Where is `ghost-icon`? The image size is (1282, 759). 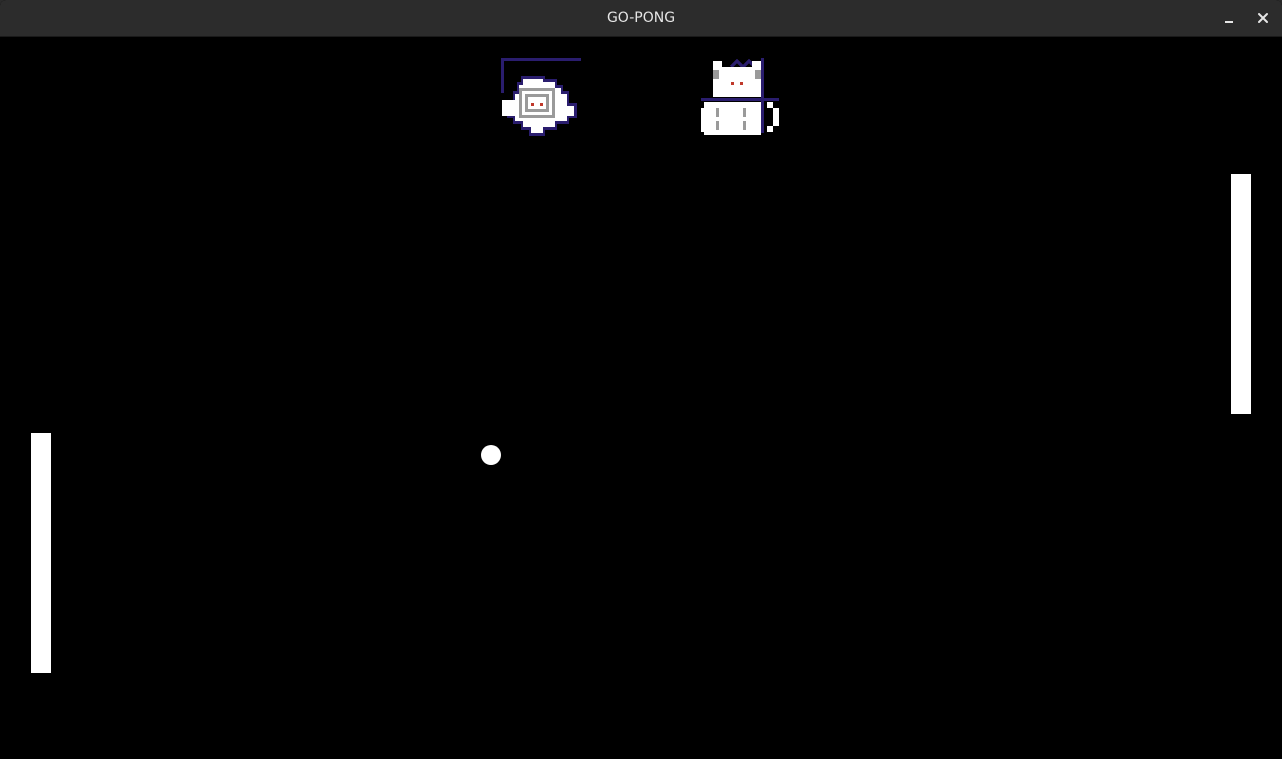 ghost-icon is located at coordinates (541, 97).